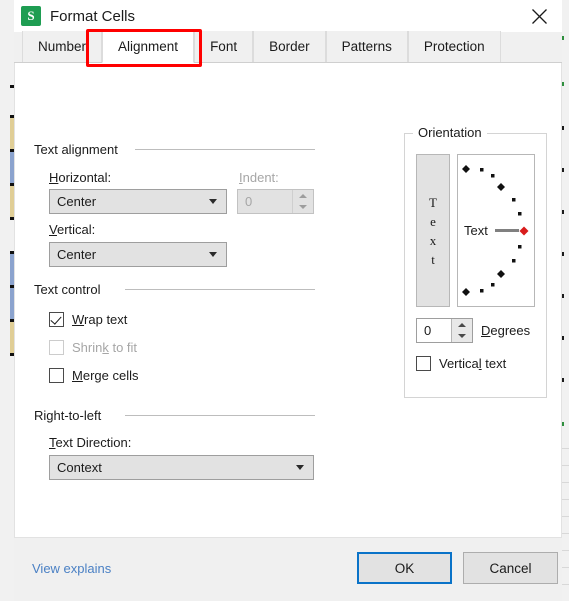 This screenshot has width=569, height=601. What do you see at coordinates (496, 230) in the screenshot?
I see `orientation-dial: Text` at bounding box center [496, 230].